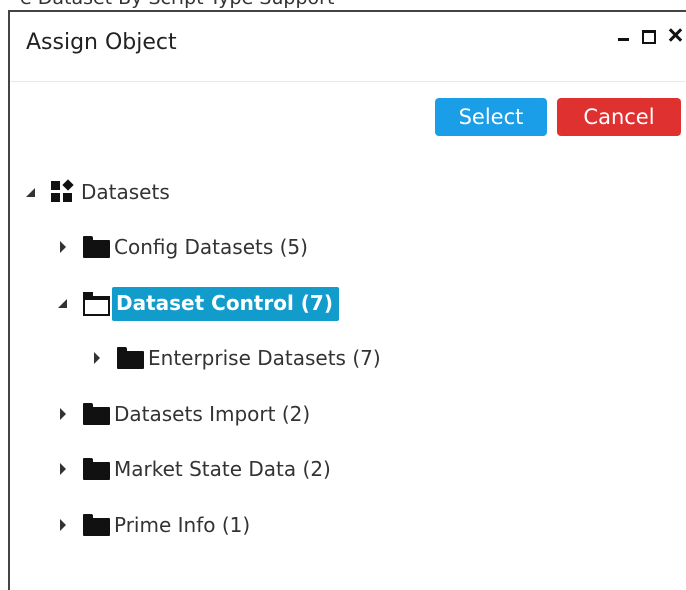  I want to click on tree-node-label: Datasets Import (2), so click(212, 414).